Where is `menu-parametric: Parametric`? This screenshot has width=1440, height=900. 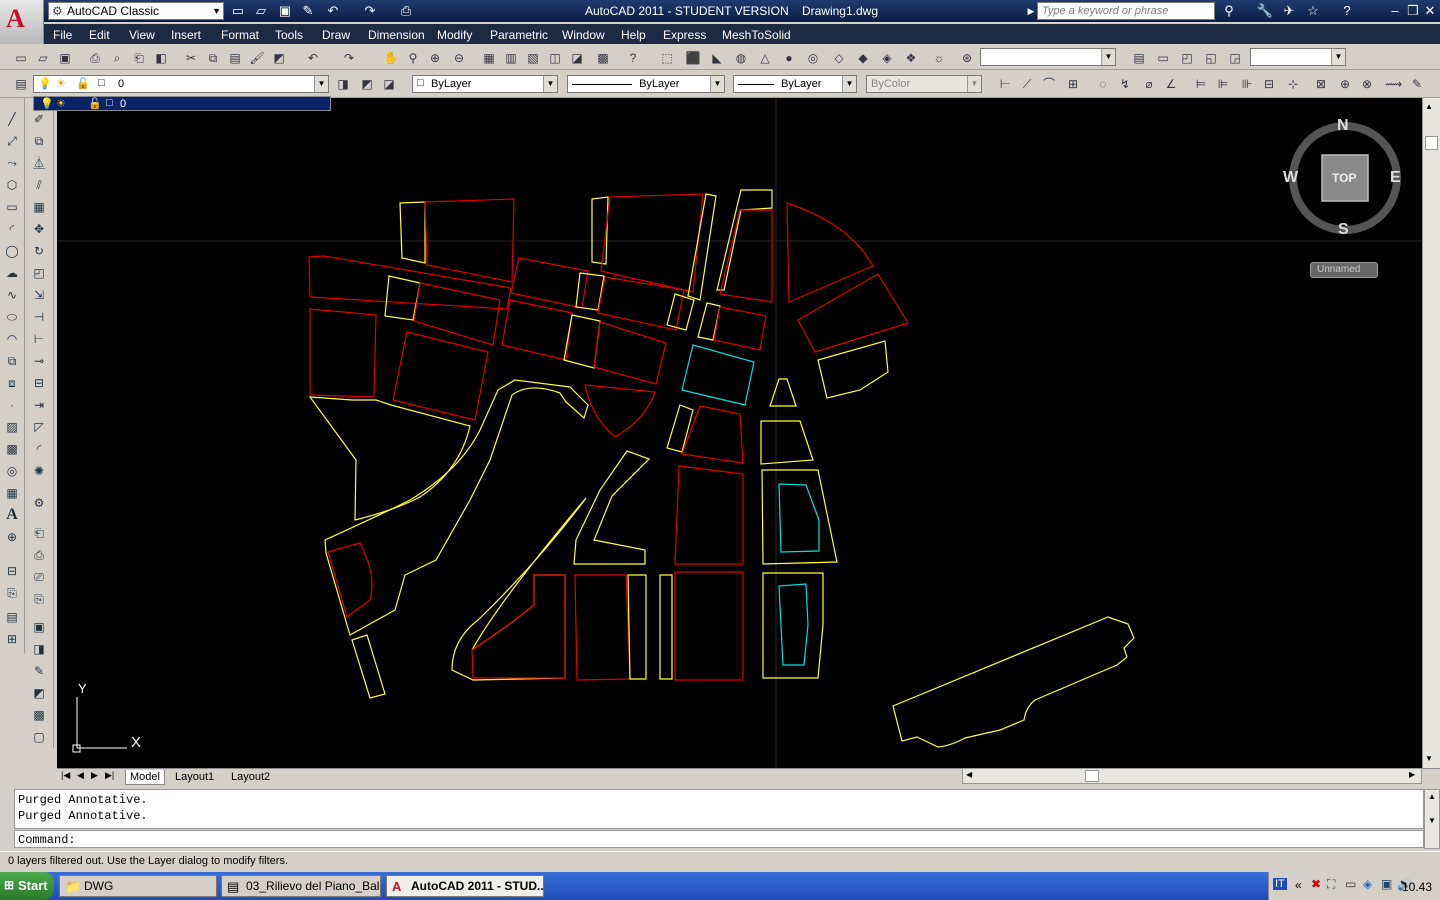
menu-parametric: Parametric is located at coordinates (519, 35).